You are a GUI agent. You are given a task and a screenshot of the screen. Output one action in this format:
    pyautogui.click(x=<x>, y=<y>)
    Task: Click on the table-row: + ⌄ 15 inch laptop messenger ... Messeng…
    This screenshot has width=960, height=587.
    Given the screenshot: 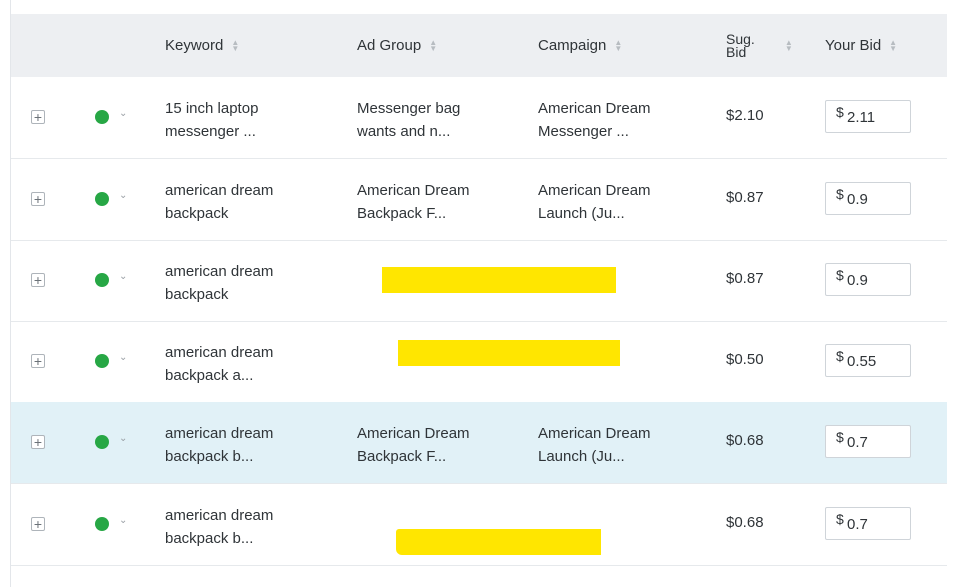 What is the action you would take?
    pyautogui.click(x=479, y=118)
    